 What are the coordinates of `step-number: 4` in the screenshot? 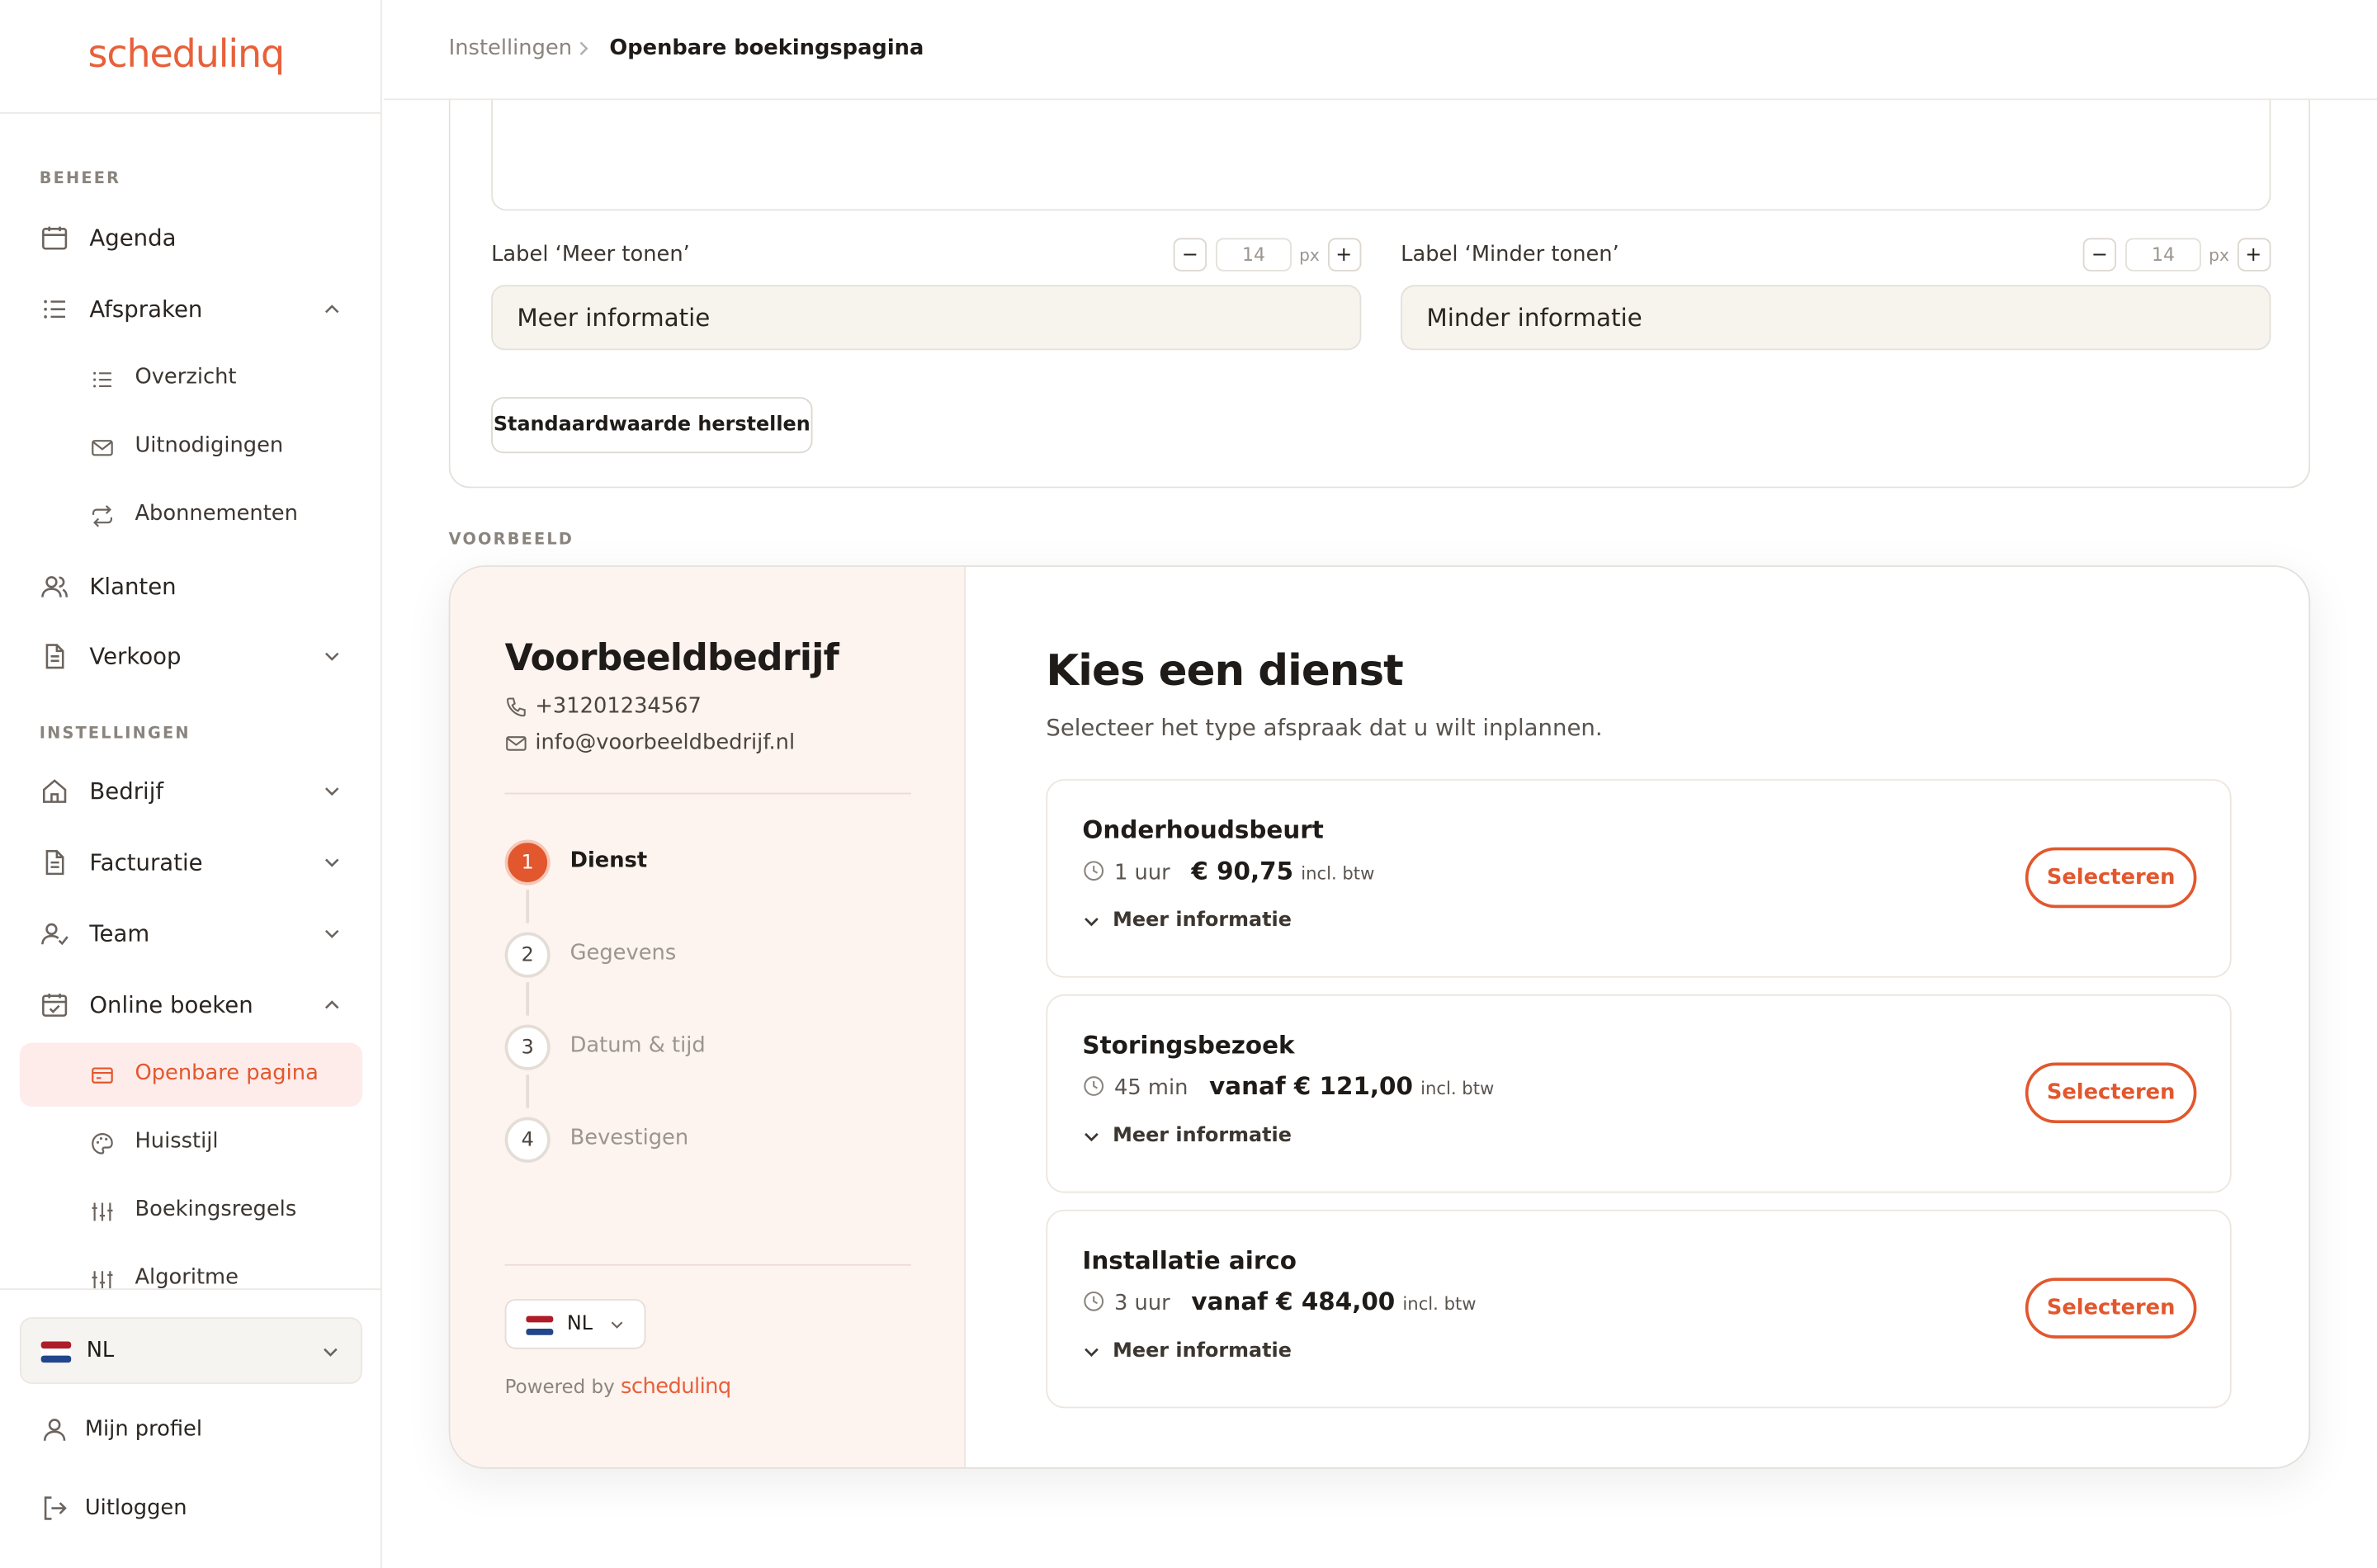 It's located at (527, 1140).